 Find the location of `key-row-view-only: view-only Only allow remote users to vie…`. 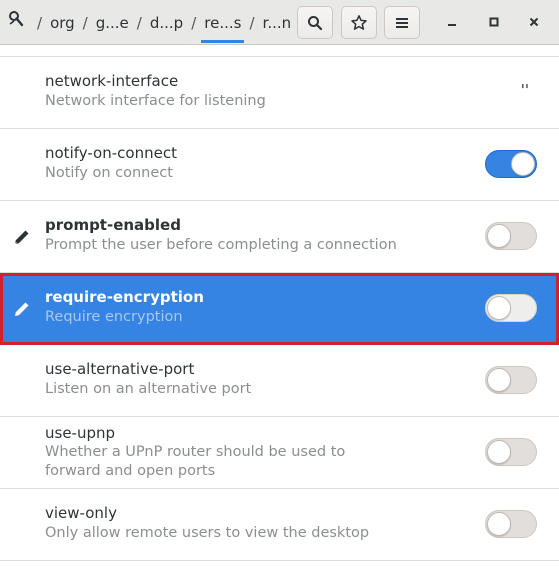

key-row-view-only: view-only Only allow remote users to vie… is located at coordinates (279, 525).